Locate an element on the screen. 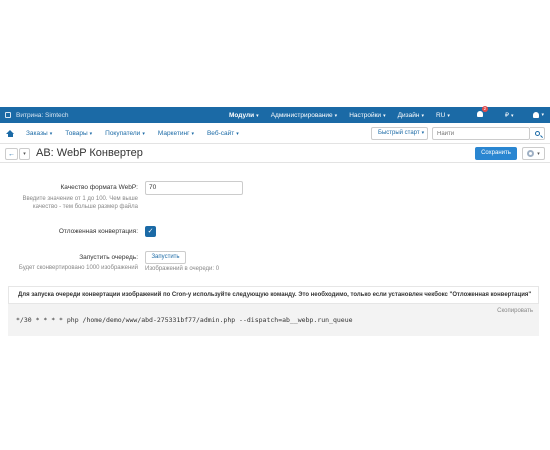 Image resolution: width=550 pixels, height=450 pixels. copy-button: Скопировать is located at coordinates (515, 311).